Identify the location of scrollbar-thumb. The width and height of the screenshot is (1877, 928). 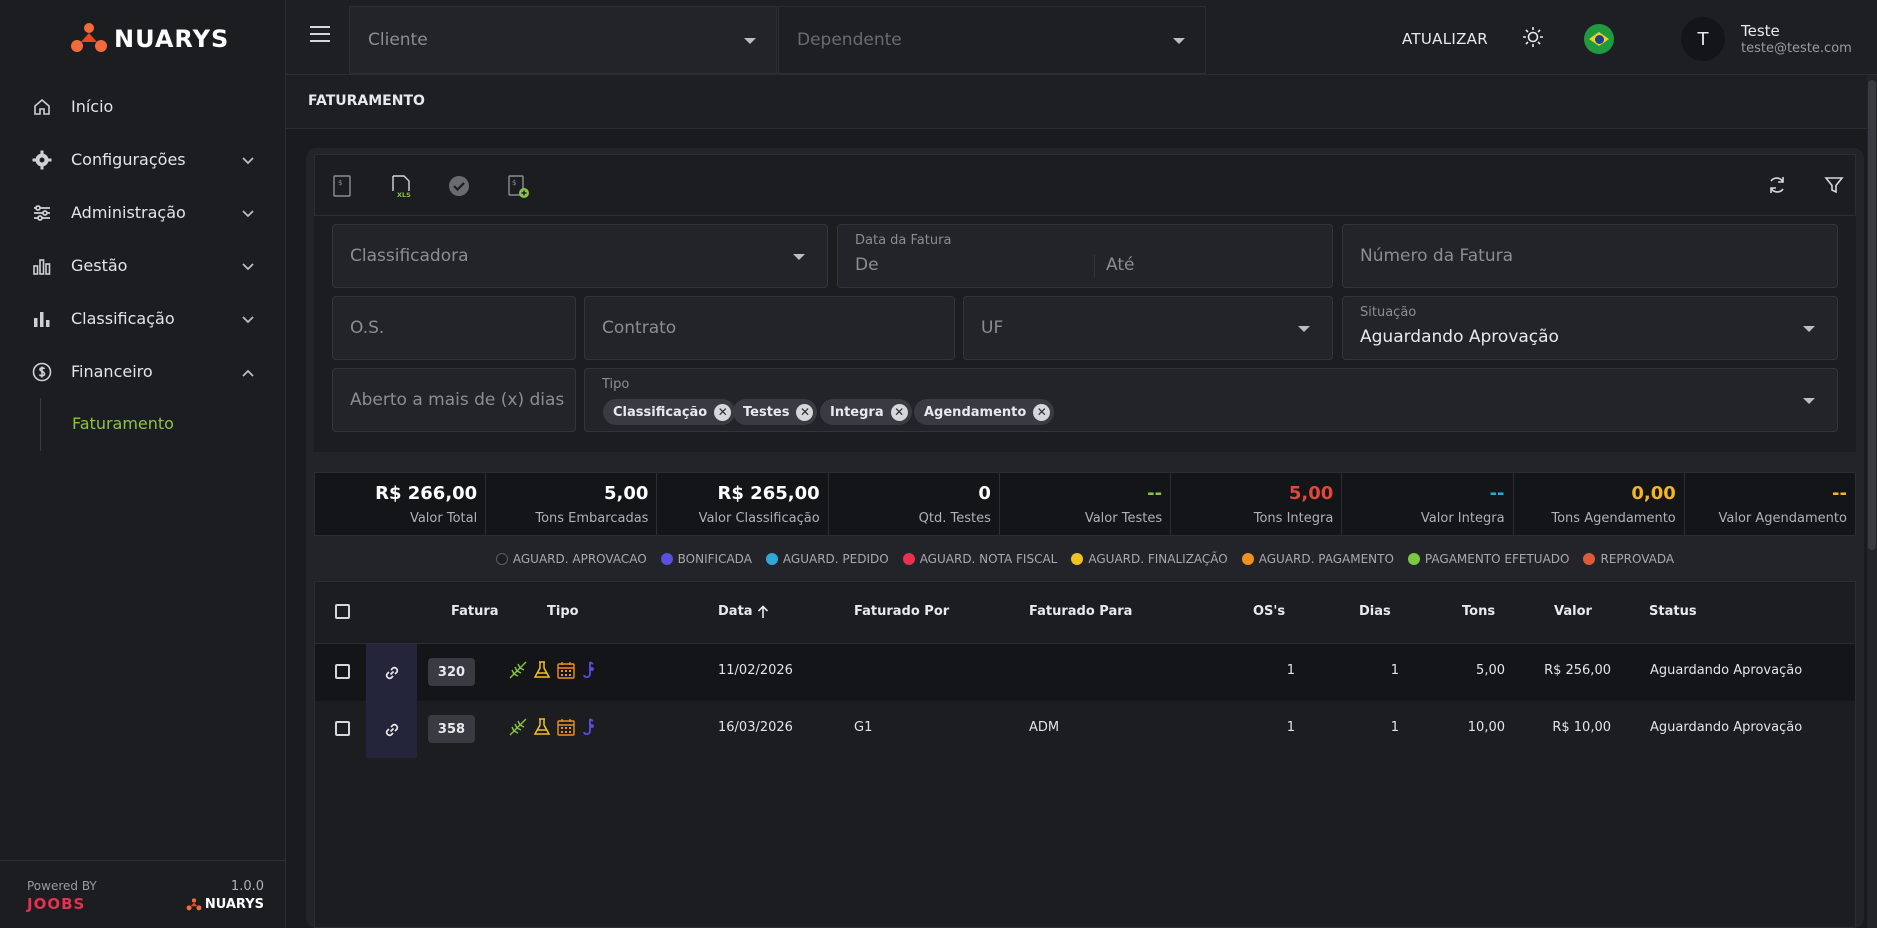
(1872, 315).